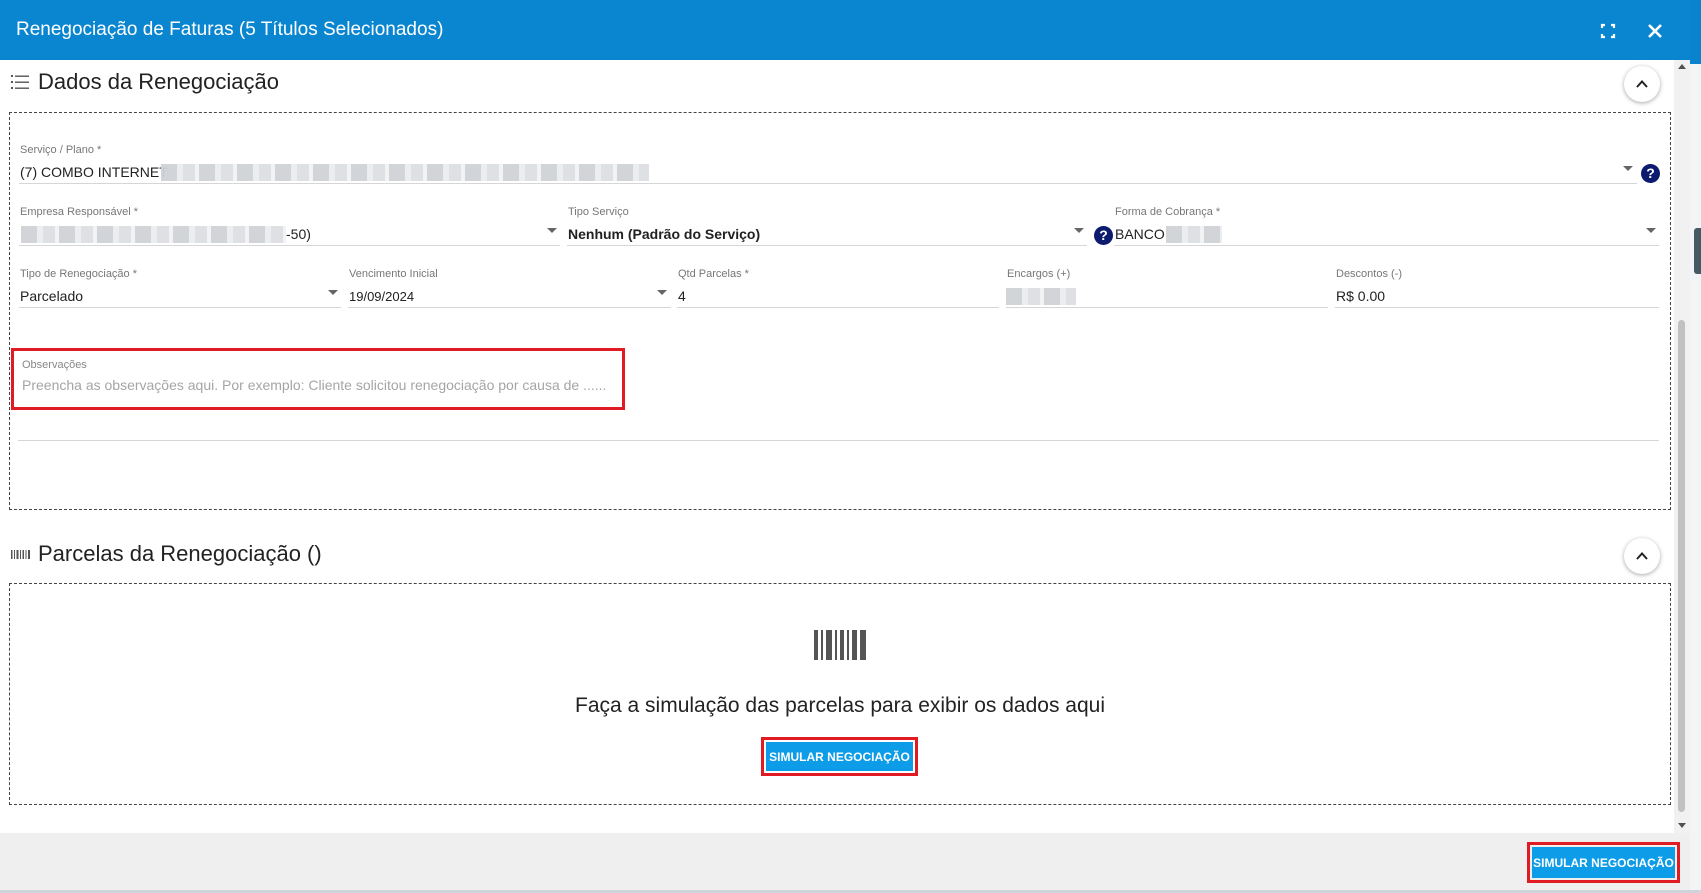 The width and height of the screenshot is (1701, 893). What do you see at coordinates (79, 212) in the screenshot?
I see `empresa-responsavel-label: Empresa Responsável *` at bounding box center [79, 212].